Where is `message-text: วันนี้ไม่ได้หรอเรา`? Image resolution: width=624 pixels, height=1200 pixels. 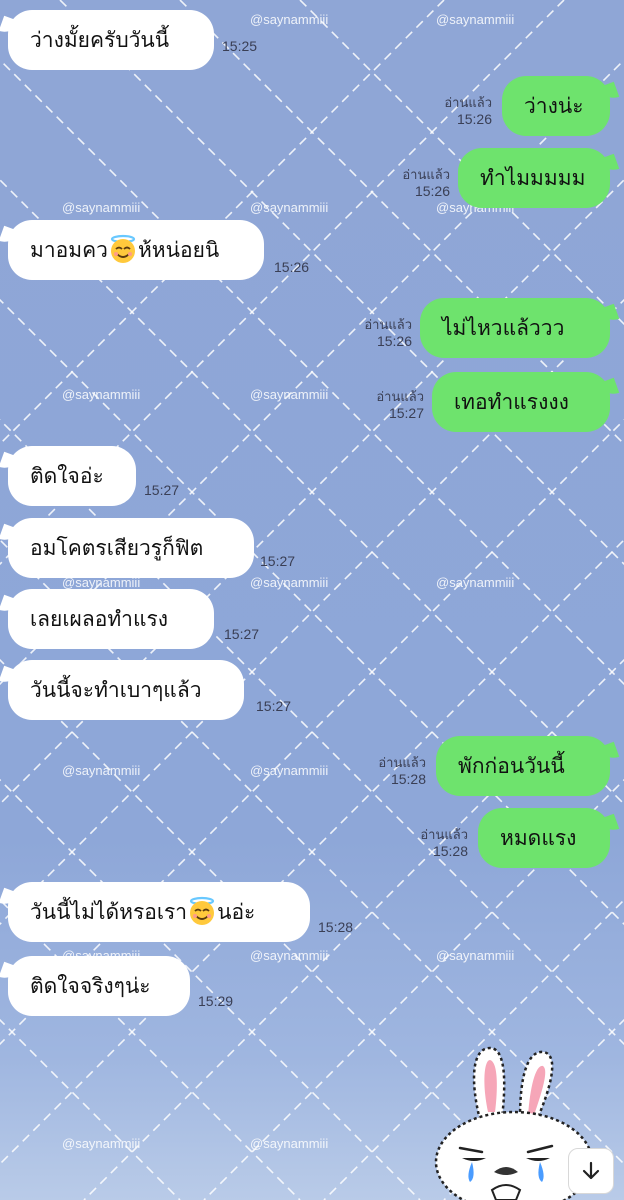 message-text: วันนี้ไม่ได้หรอเรา is located at coordinates (109, 912).